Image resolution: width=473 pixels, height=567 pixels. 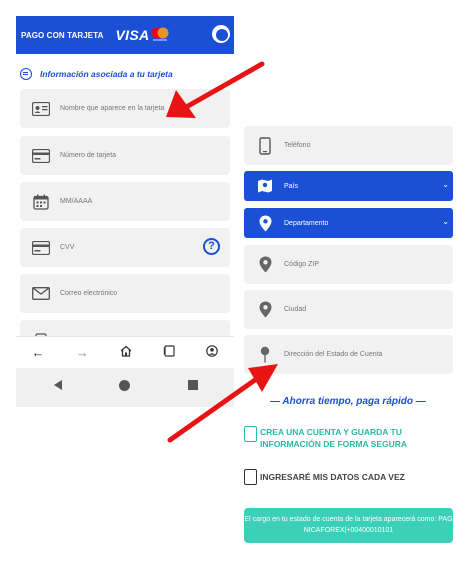 I want to click on enter-each-time-option: INGRESARÉ MIS DATOS CADA VEZ, so click(x=324, y=477).